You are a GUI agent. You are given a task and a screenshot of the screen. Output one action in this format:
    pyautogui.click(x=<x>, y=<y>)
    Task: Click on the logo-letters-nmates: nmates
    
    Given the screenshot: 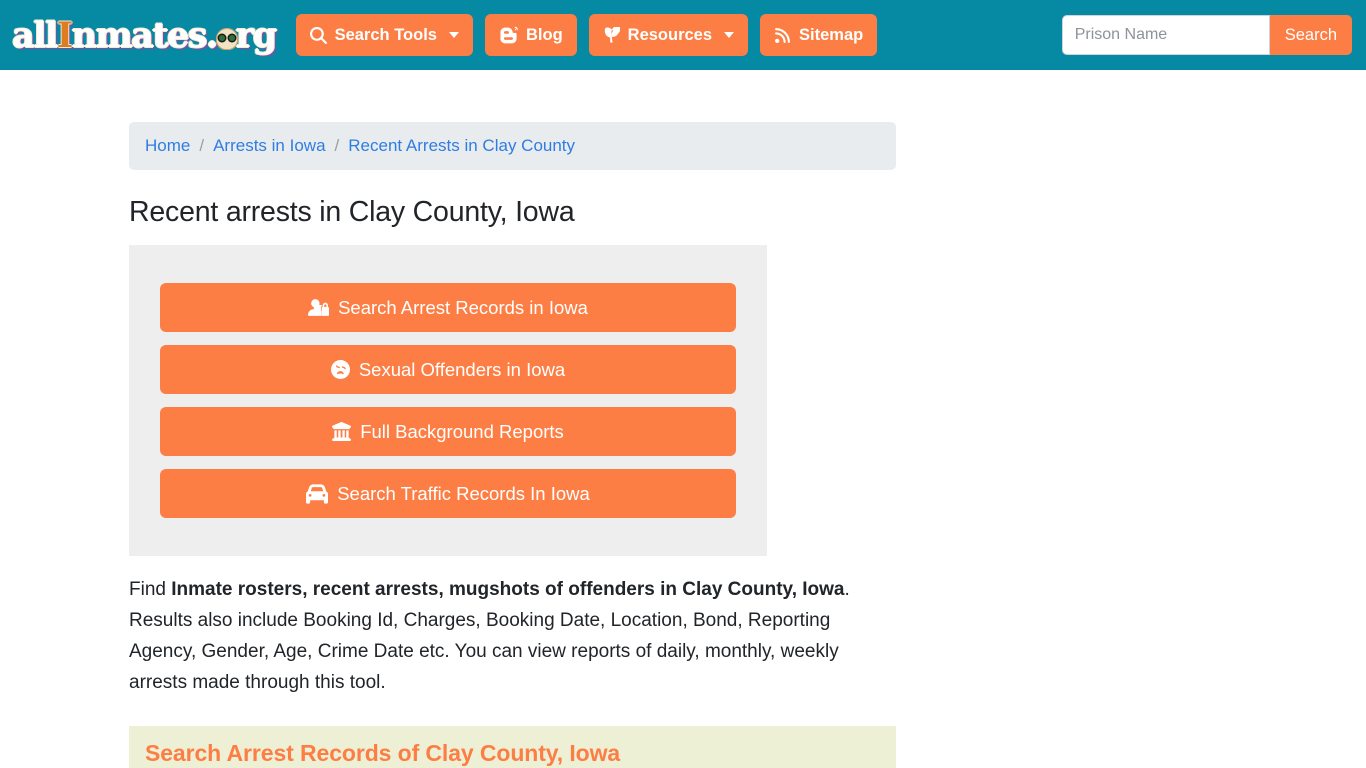 What is the action you would take?
    pyautogui.click(x=139, y=35)
    